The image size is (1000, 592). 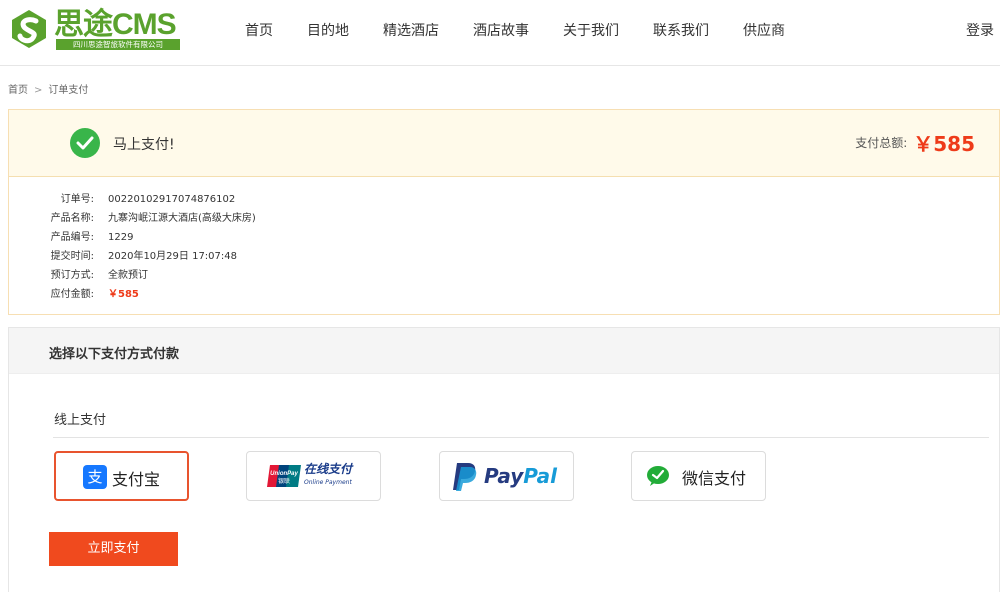 What do you see at coordinates (259, 33) in the screenshot?
I see `nav-item-home: 首页` at bounding box center [259, 33].